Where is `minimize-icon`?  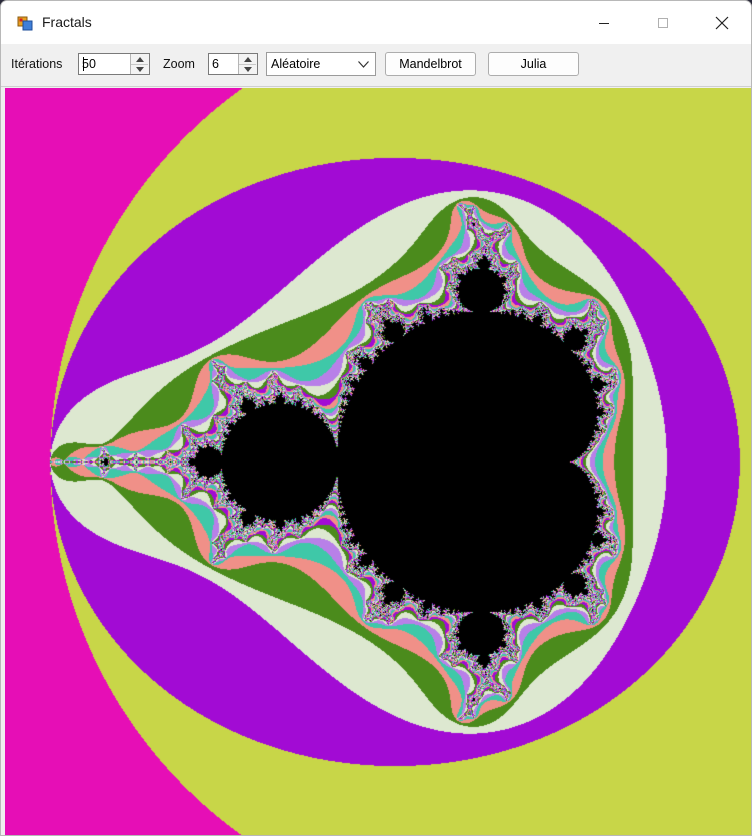
minimize-icon is located at coordinates (604, 23).